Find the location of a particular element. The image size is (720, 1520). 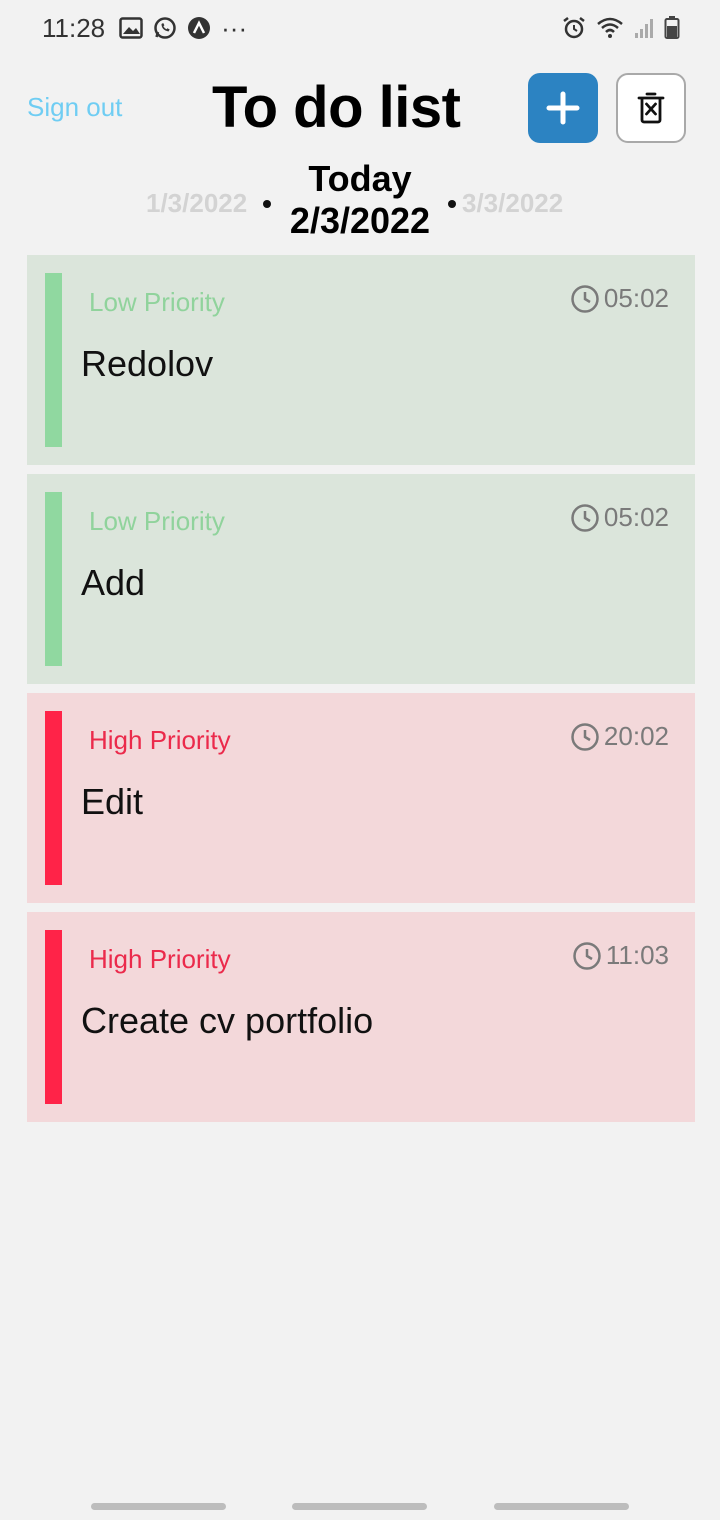

task-title: Create cv portfolio is located at coordinates (227, 1020).